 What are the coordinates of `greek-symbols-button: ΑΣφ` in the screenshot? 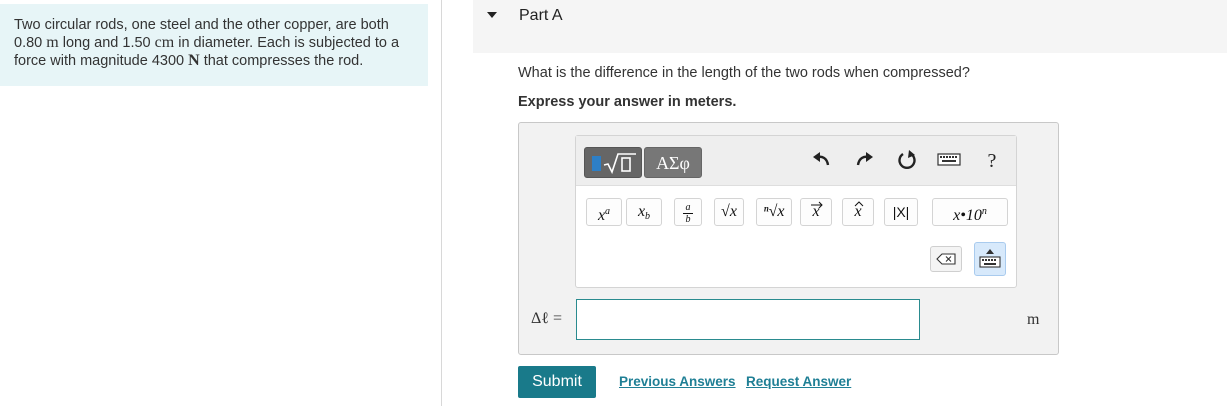 It's located at (673, 162).